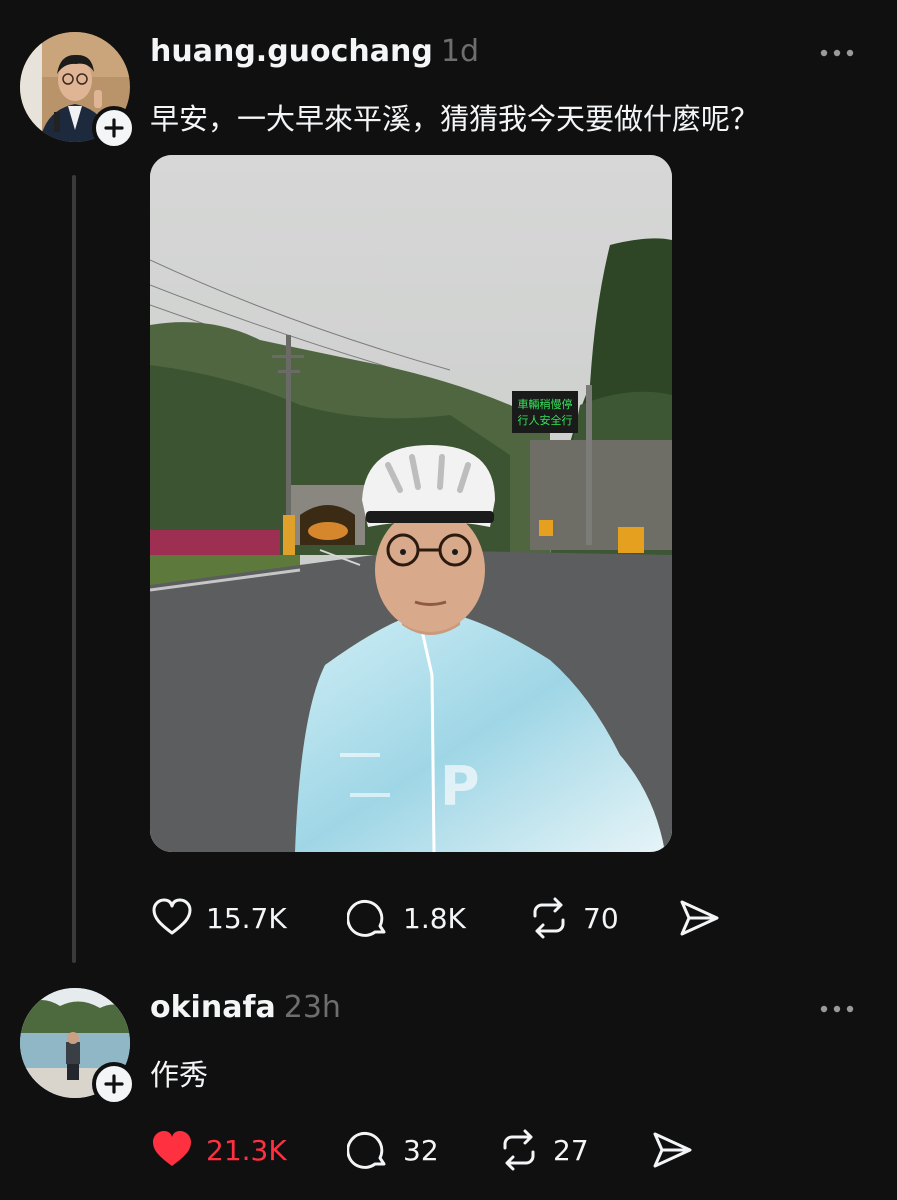 This screenshot has height=1200, width=897. I want to click on sign-text-2: 行人安全行, so click(545, 420).